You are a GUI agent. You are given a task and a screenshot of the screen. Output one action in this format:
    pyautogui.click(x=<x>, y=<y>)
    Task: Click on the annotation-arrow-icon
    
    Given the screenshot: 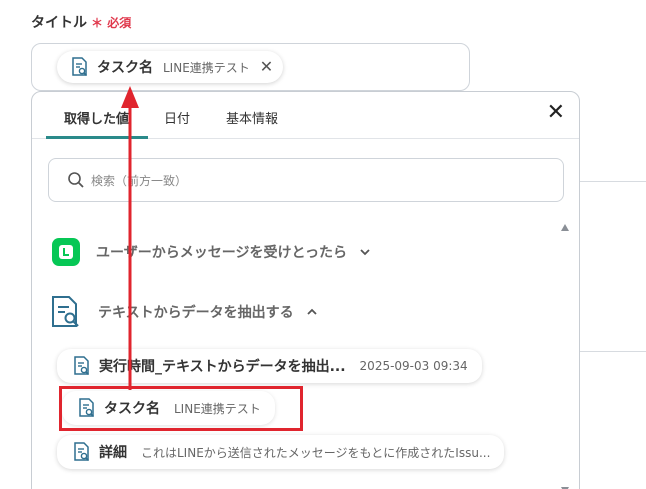 What is the action you would take?
    pyautogui.click(x=130, y=238)
    